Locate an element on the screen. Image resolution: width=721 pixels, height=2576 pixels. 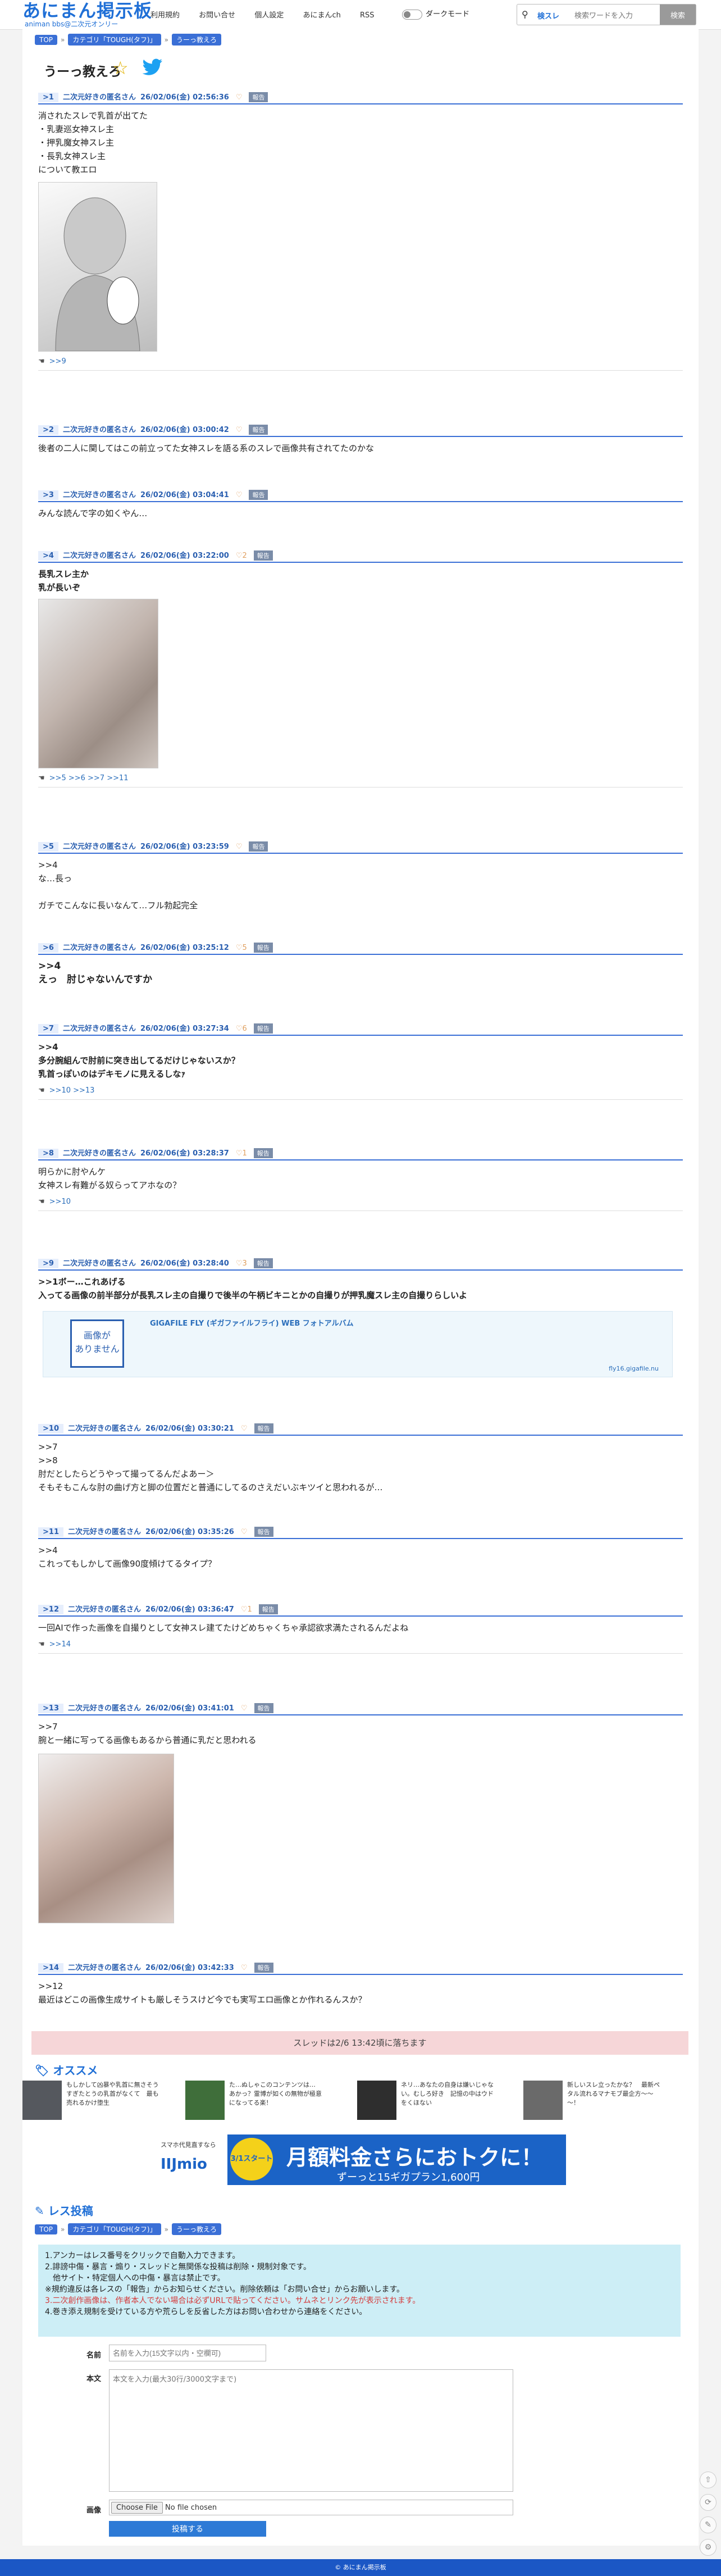
body-textarea is located at coordinates (311, 2430).